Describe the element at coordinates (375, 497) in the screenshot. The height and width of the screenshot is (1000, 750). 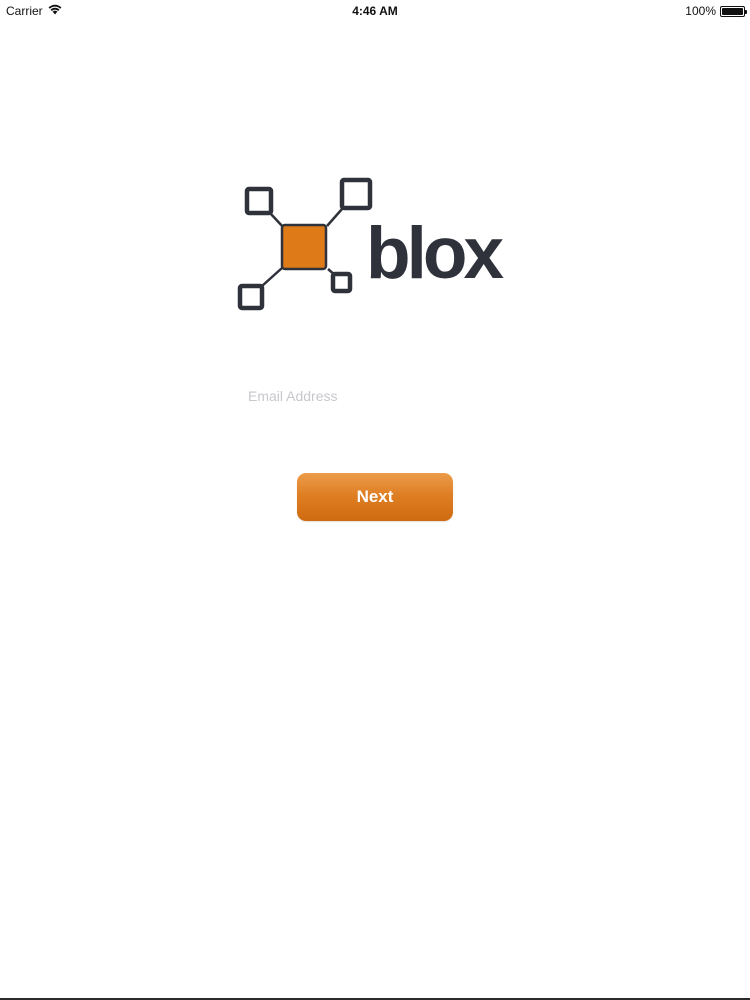
I see `next-button: Next` at that location.